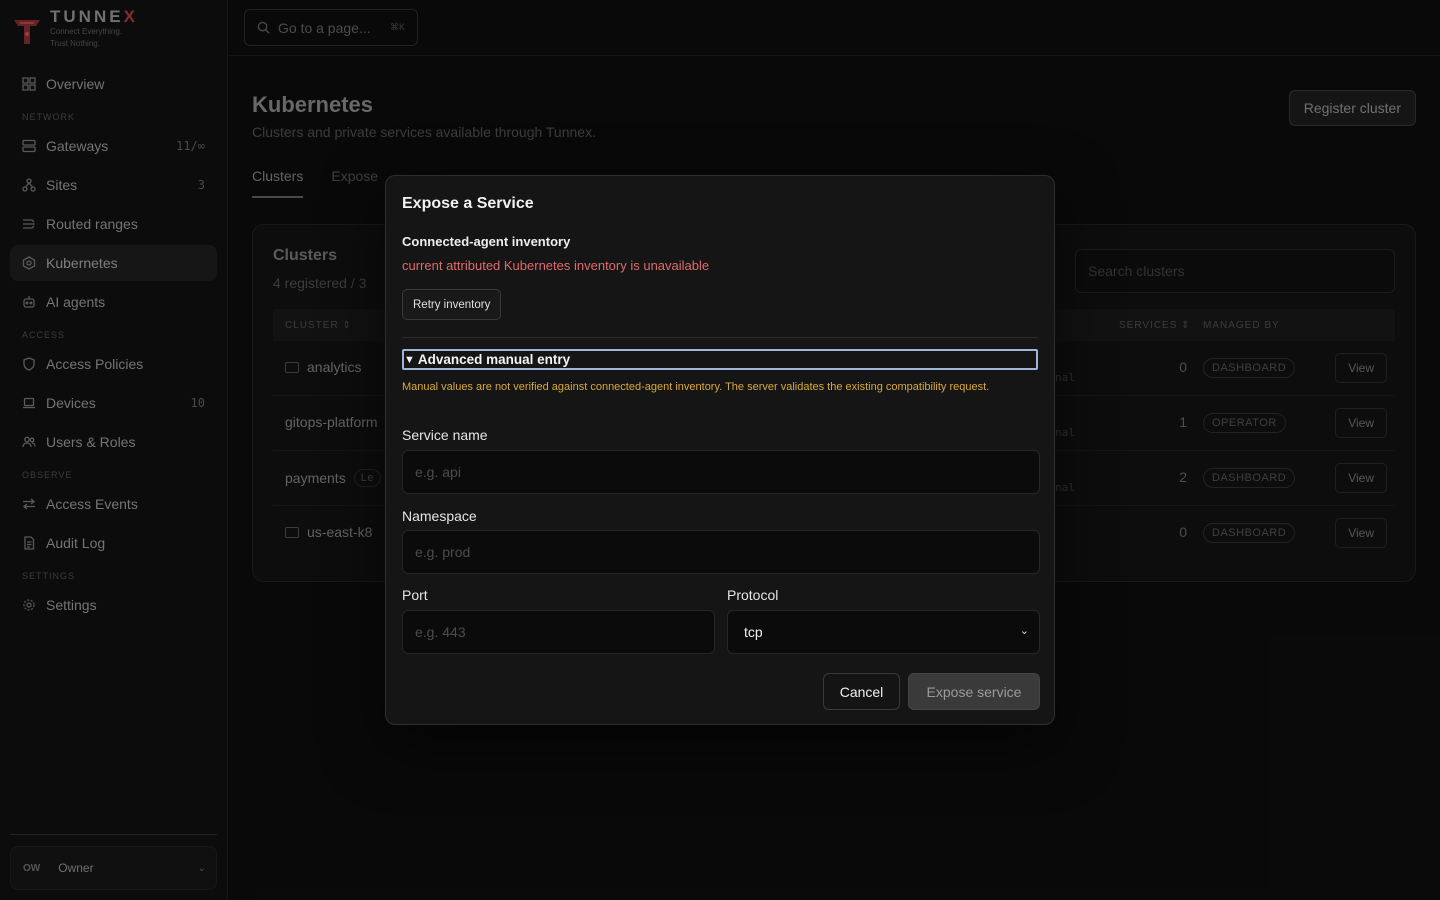 This screenshot has height=900, width=1440. Describe the element at coordinates (1024, 631) in the screenshot. I see `chevron-down-icon: ⌄` at that location.